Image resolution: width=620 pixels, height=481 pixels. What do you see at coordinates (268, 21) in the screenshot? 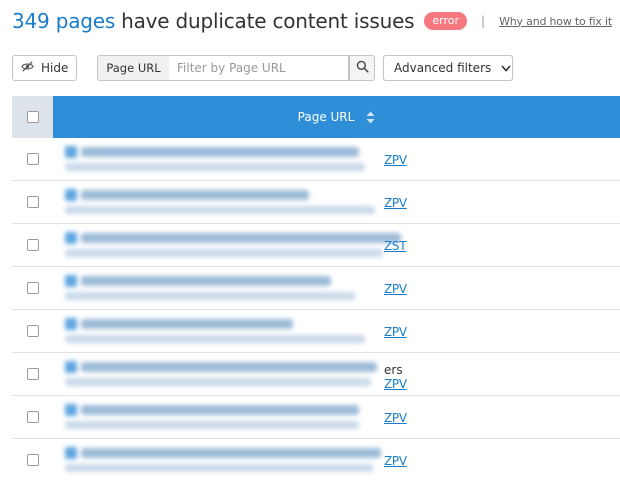
I see `page-title: have duplicate content issues` at bounding box center [268, 21].